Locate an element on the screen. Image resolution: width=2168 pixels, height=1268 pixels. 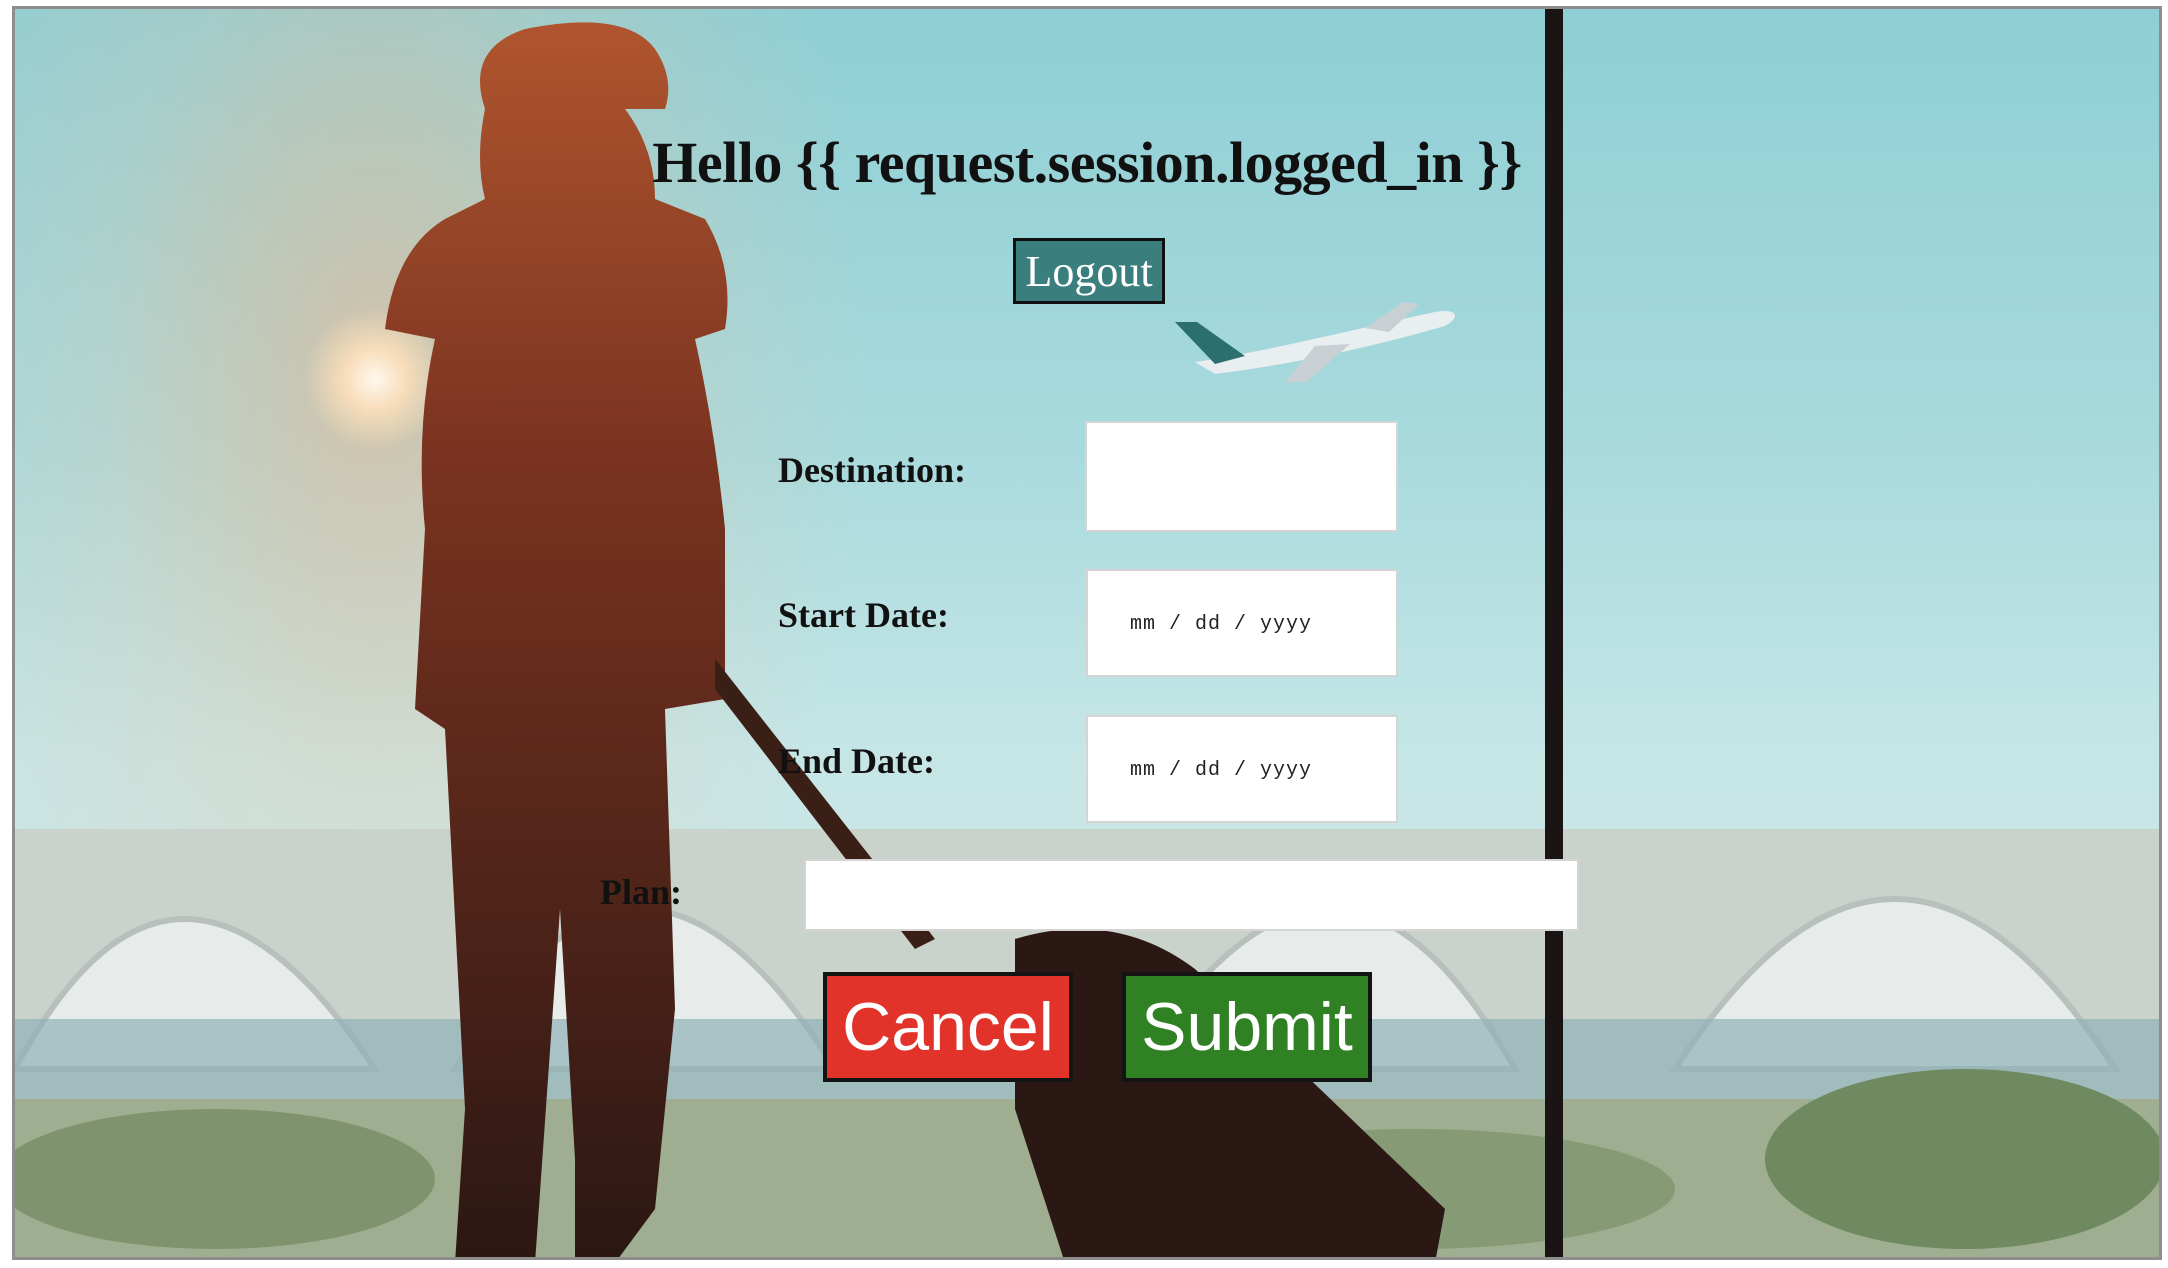
start-date-input: mm / dd / yyyy is located at coordinates (1242, 623).